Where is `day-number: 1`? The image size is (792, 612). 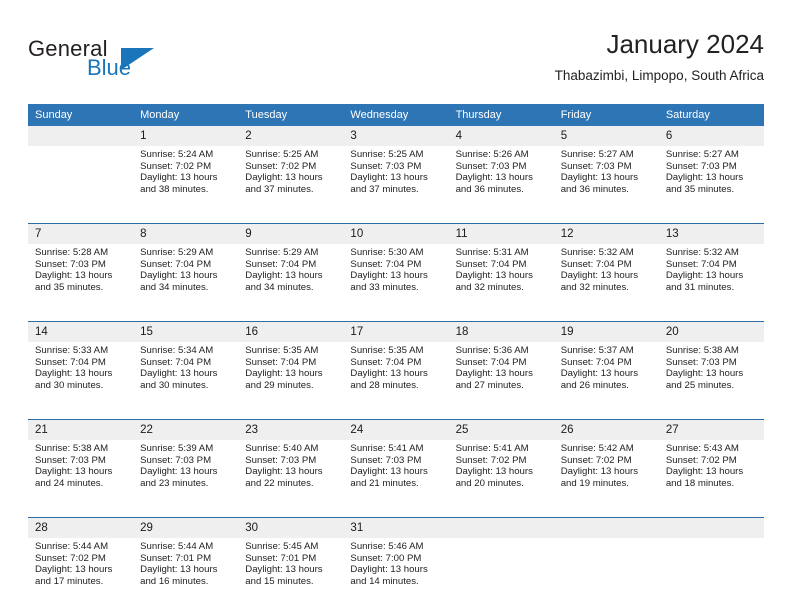 day-number: 1 is located at coordinates (186, 136).